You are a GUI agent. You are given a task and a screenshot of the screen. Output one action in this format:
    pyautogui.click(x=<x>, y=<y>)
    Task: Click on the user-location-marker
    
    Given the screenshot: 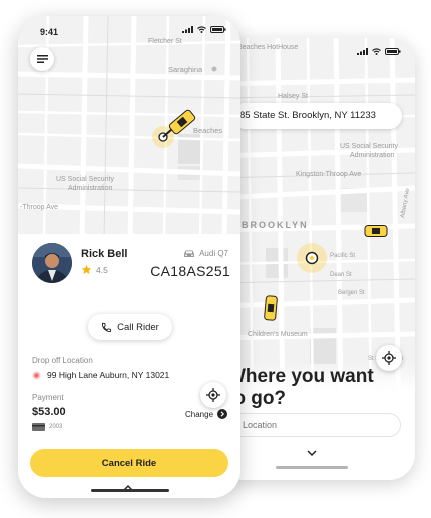 What is the action you would take?
    pyautogui.click(x=312, y=258)
    